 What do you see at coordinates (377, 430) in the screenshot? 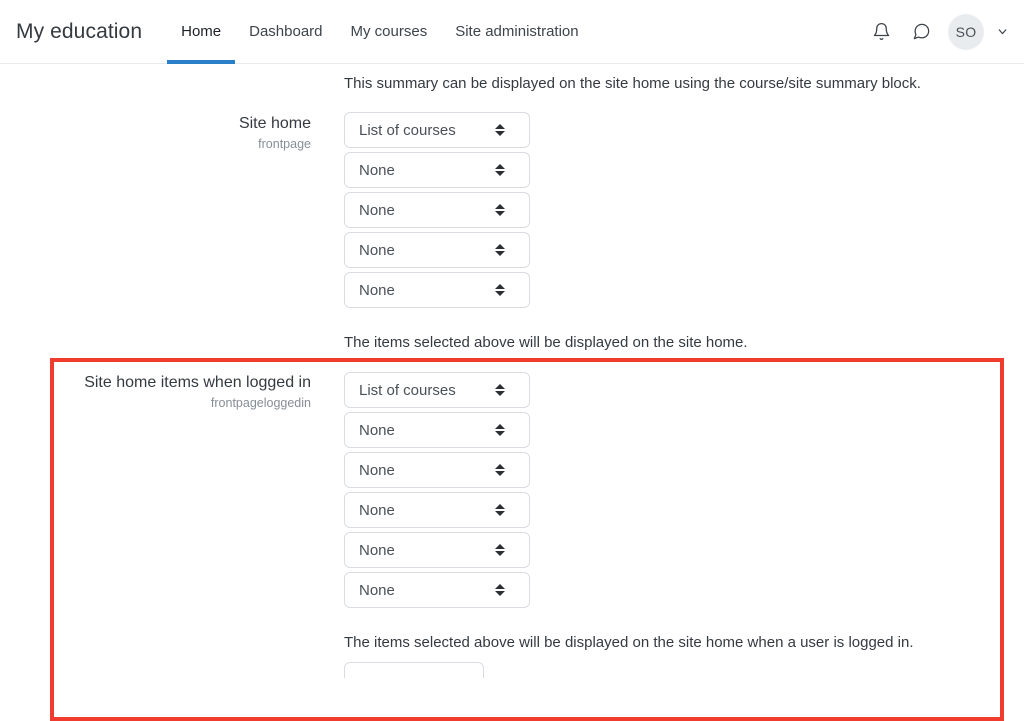
I see `frontpageloggedin-select-2-value: None` at bounding box center [377, 430].